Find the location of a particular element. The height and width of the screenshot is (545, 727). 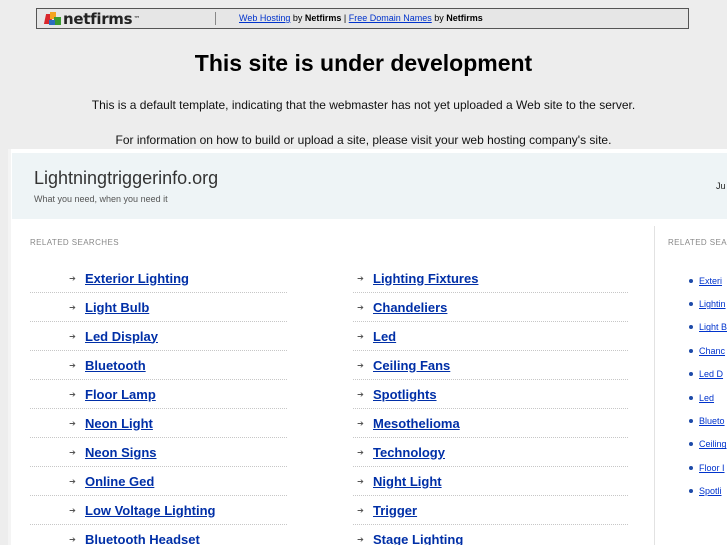

list-item: ➔ Ceiling Fans is located at coordinates (490, 365).